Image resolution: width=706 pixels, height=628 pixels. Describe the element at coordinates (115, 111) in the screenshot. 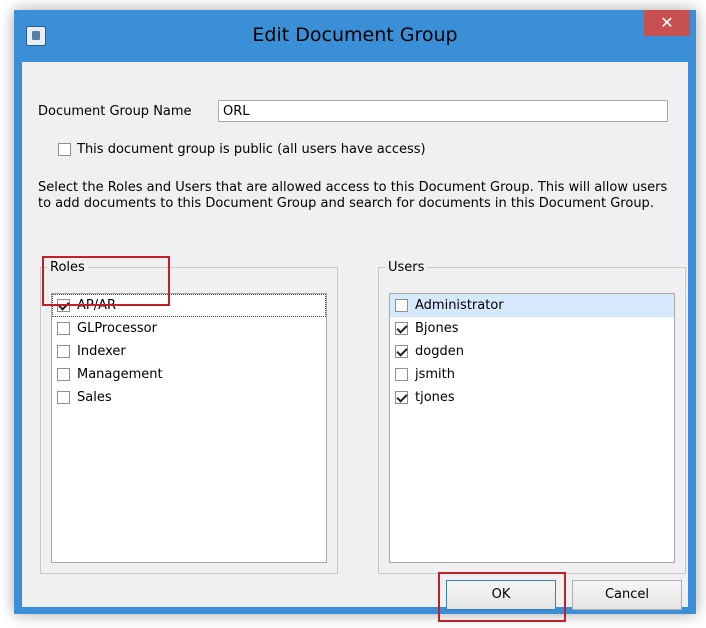

I see `document-group-name-label: Document Group Name` at that location.